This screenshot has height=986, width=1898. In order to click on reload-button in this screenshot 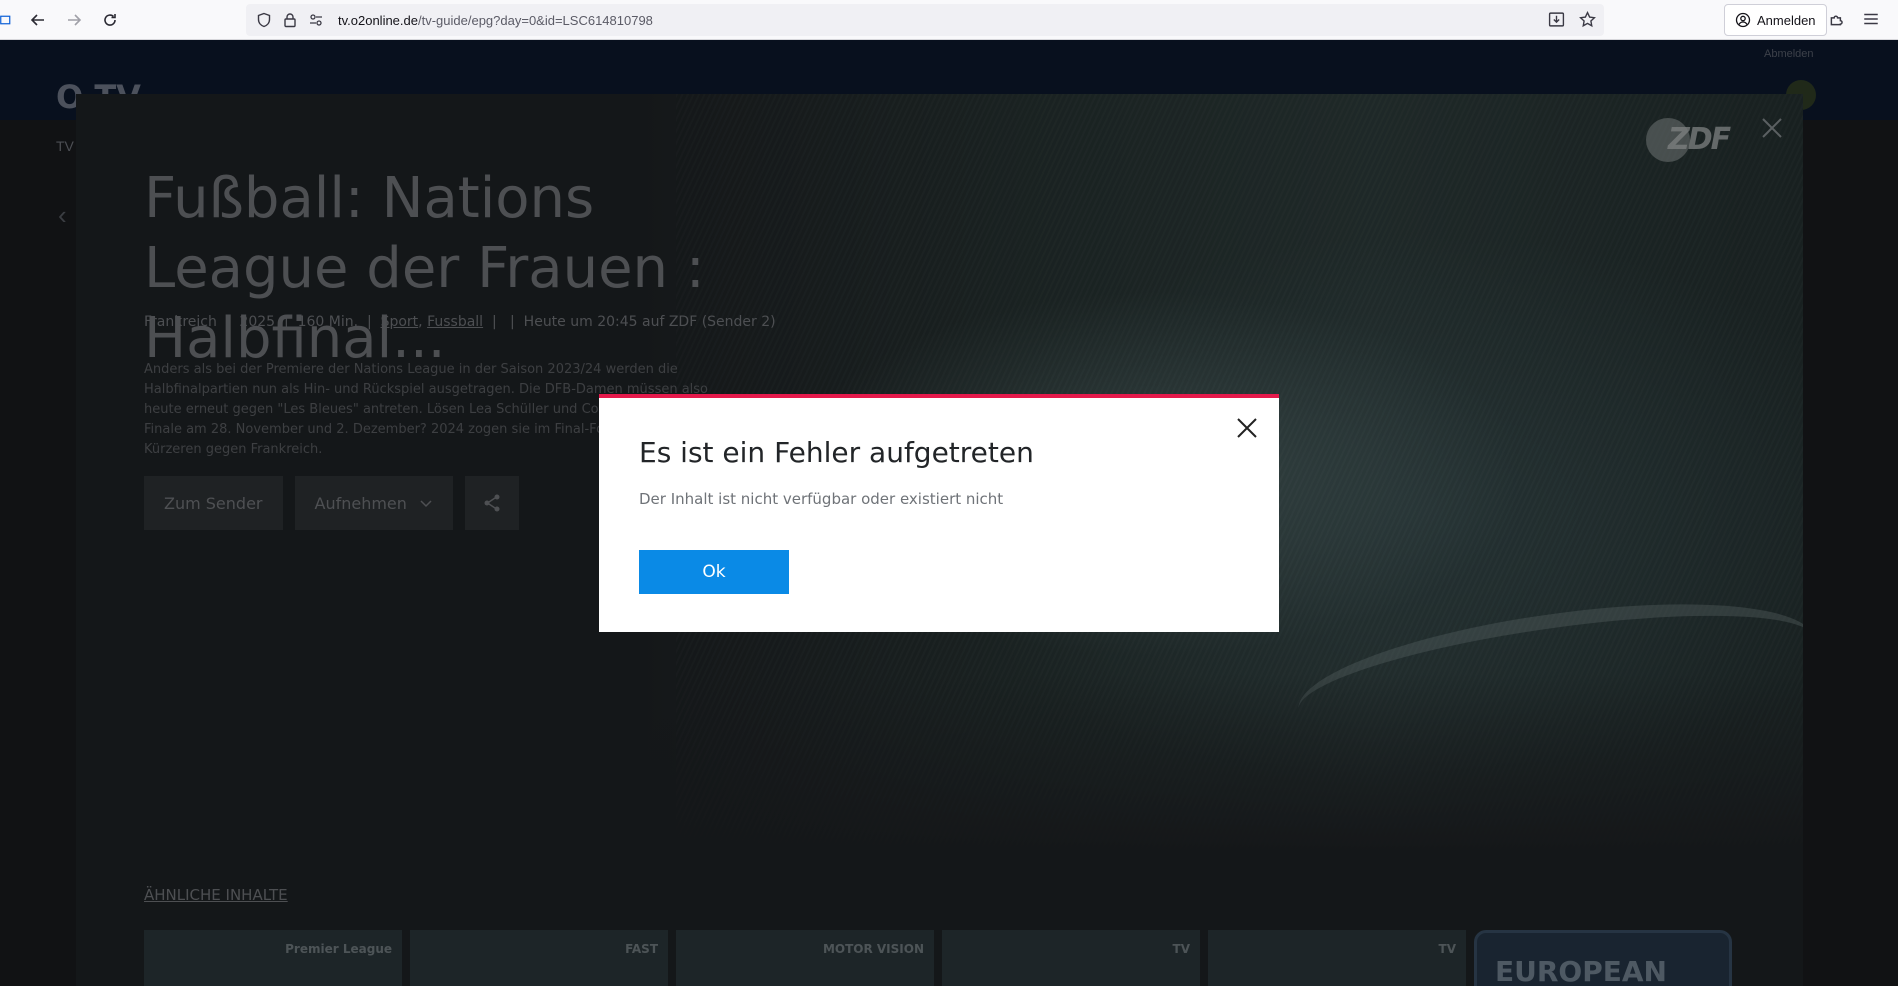, I will do `click(110, 20)`.